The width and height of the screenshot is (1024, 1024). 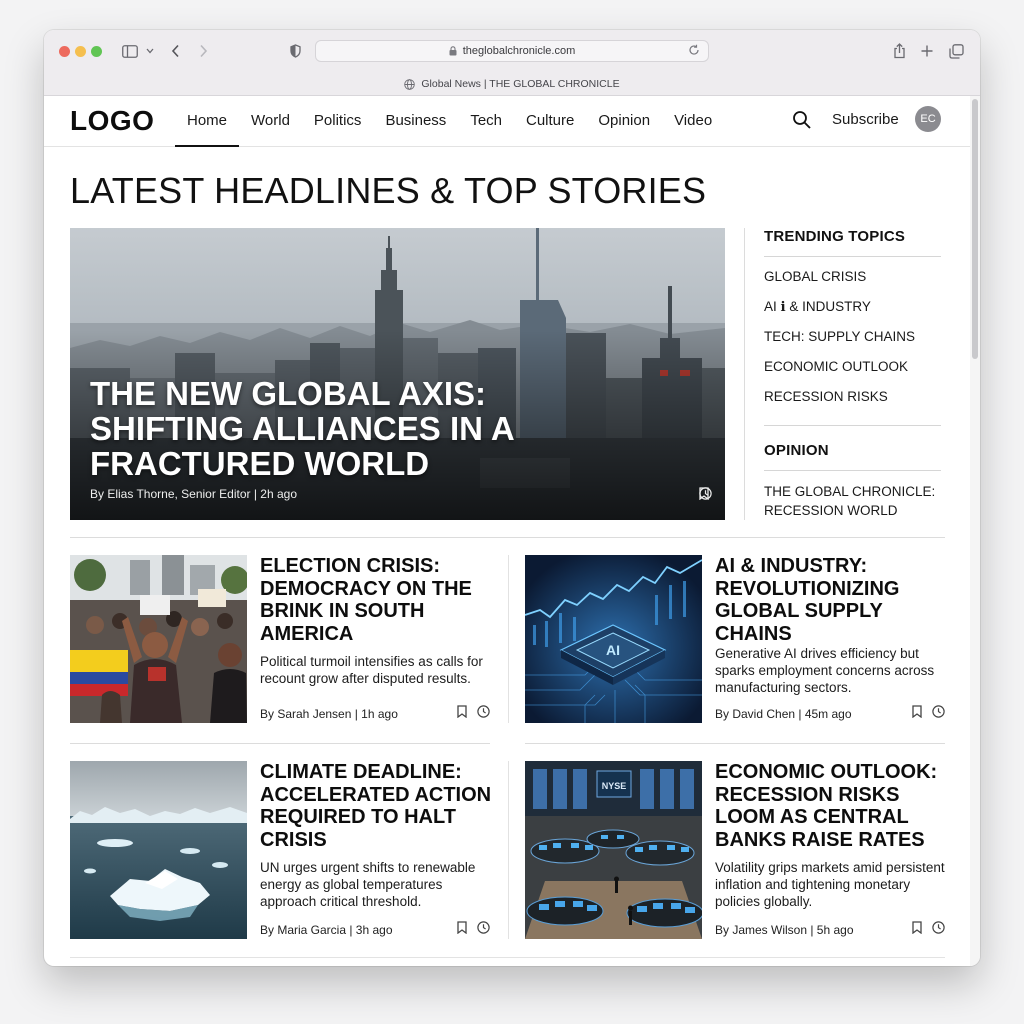 I want to click on scrollbar, so click(x=975, y=531).